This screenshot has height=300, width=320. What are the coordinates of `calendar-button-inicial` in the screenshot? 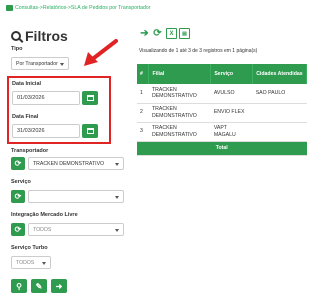 It's located at (90, 98).